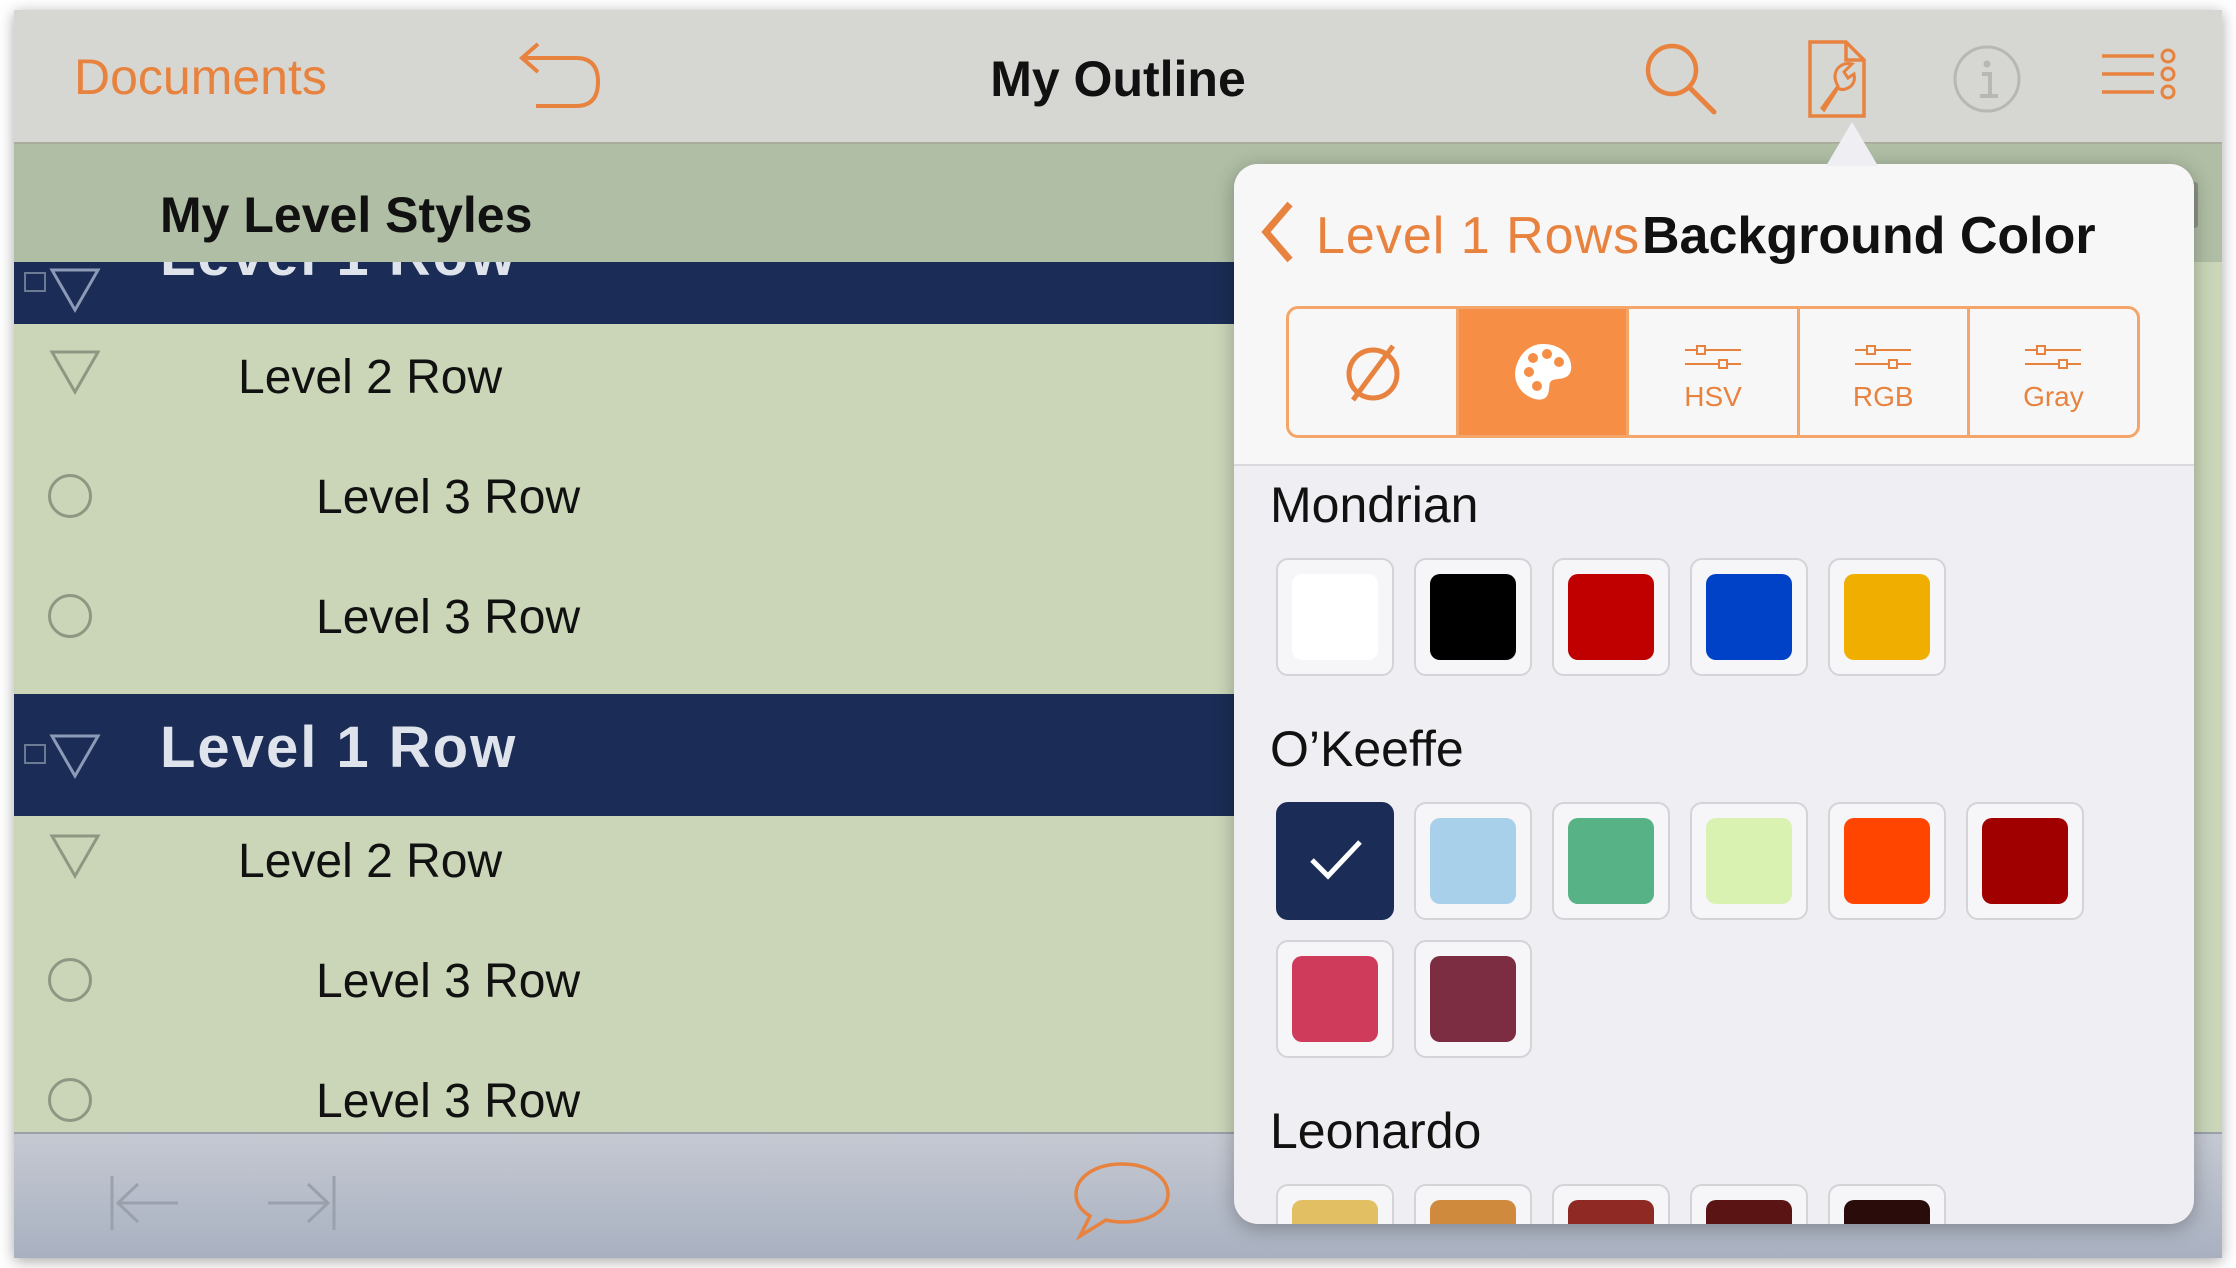  I want to click on outline-menu-icon, so click(2139, 79).